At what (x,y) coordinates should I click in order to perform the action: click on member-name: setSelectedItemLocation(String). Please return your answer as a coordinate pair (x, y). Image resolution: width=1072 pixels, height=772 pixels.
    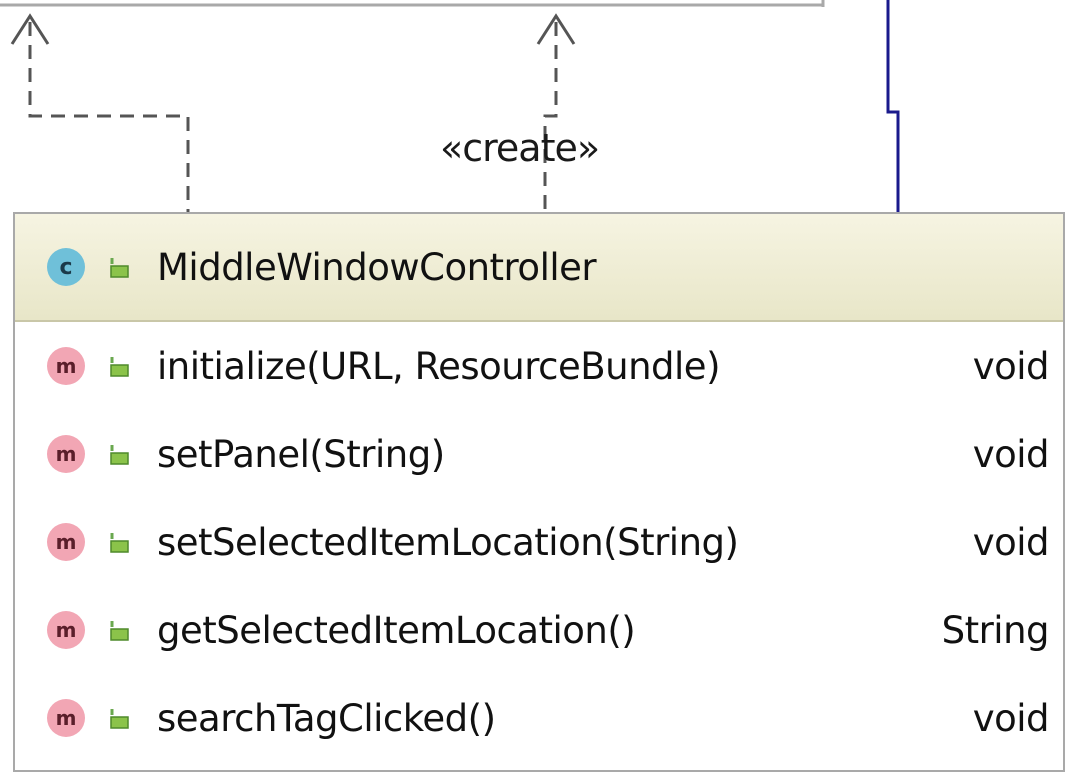
    Looking at the image, I should click on (448, 542).